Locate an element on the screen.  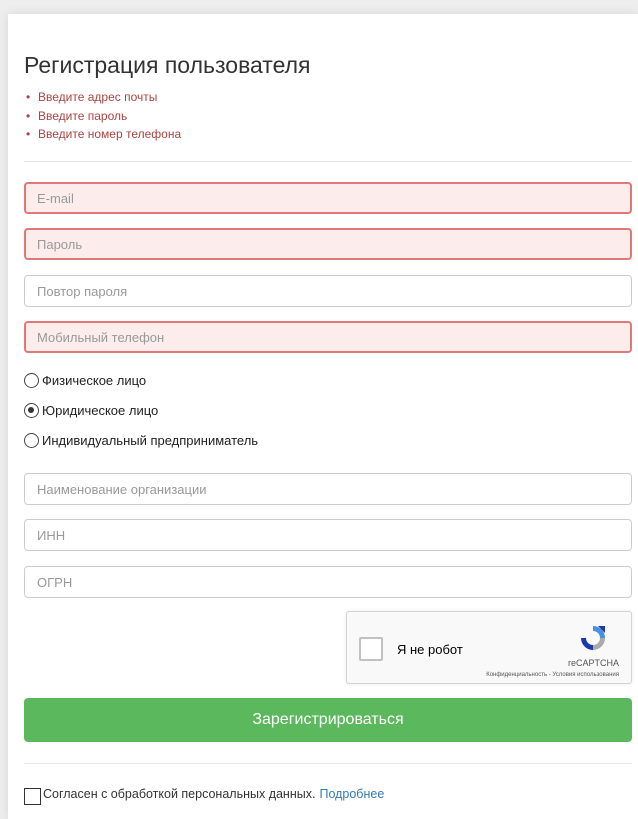
register-button: Зарегистрироваться is located at coordinates (328, 720).